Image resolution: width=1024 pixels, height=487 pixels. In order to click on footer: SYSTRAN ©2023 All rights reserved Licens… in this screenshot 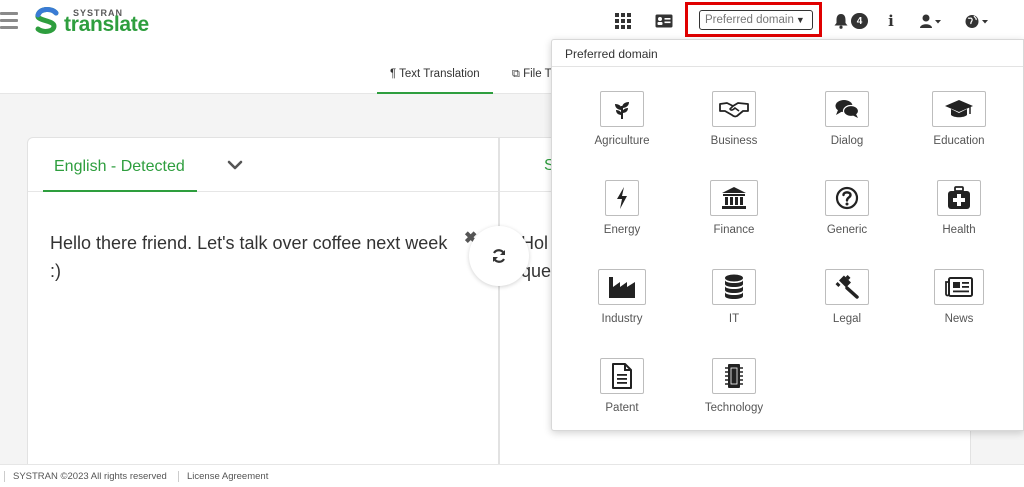, I will do `click(512, 475)`.